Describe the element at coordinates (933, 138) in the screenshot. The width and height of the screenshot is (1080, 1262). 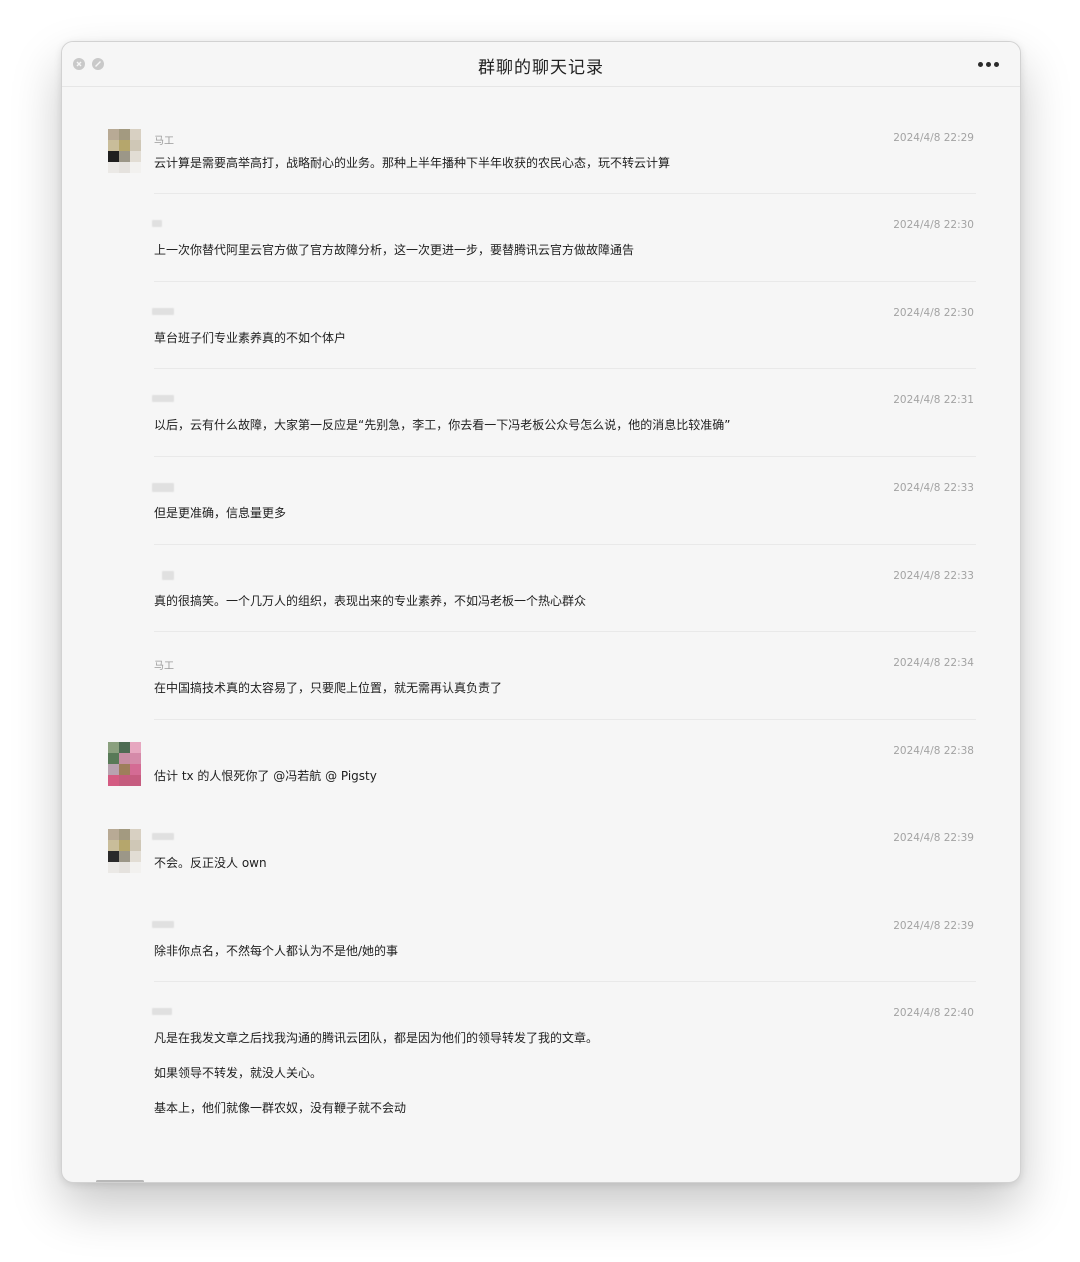
I see `message-time: 2024/4/8 22:29` at that location.